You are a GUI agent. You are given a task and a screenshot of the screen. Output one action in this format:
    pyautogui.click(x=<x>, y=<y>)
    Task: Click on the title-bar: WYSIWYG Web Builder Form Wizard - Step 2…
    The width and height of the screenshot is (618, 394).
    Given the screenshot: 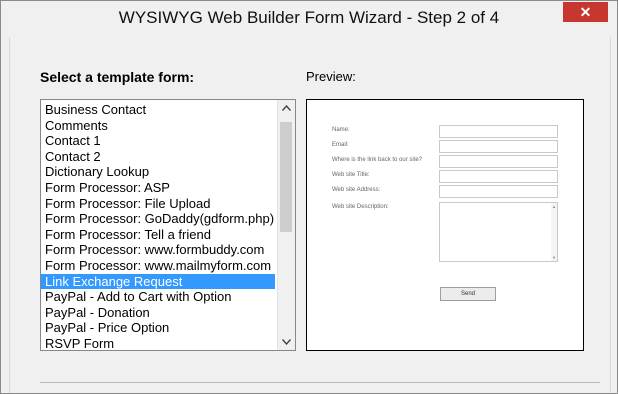 What is the action you would take?
    pyautogui.click(x=309, y=19)
    